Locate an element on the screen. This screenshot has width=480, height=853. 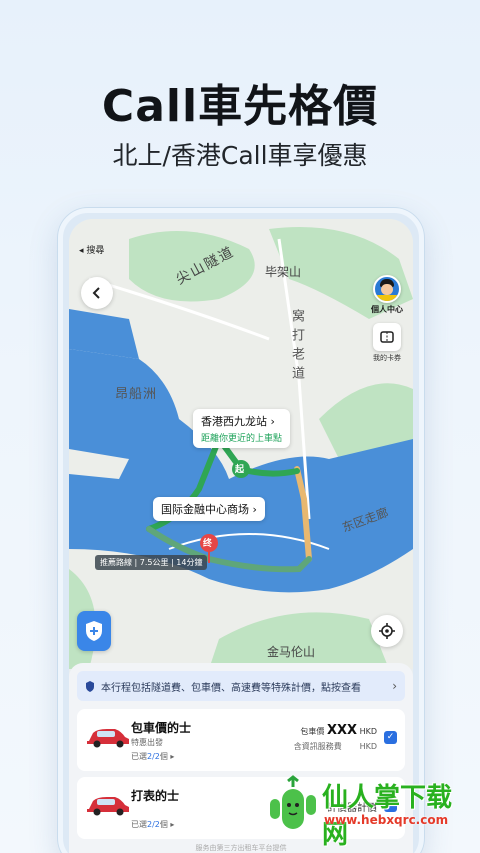
map-label-jinmalun: 金马伦山 is located at coordinates (291, 652).